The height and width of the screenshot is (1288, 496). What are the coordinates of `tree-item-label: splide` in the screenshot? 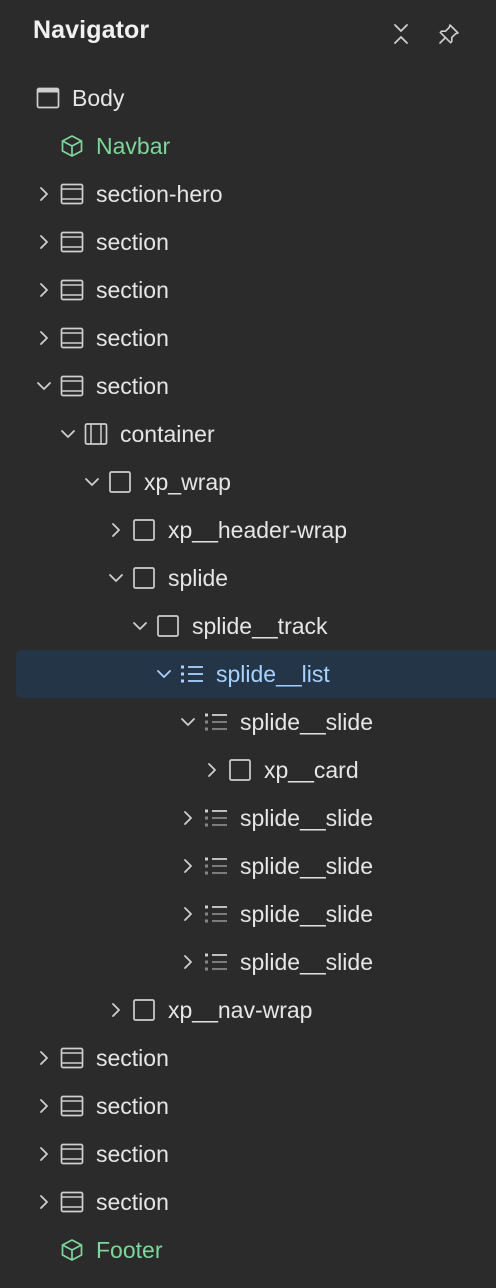 It's located at (198, 578).